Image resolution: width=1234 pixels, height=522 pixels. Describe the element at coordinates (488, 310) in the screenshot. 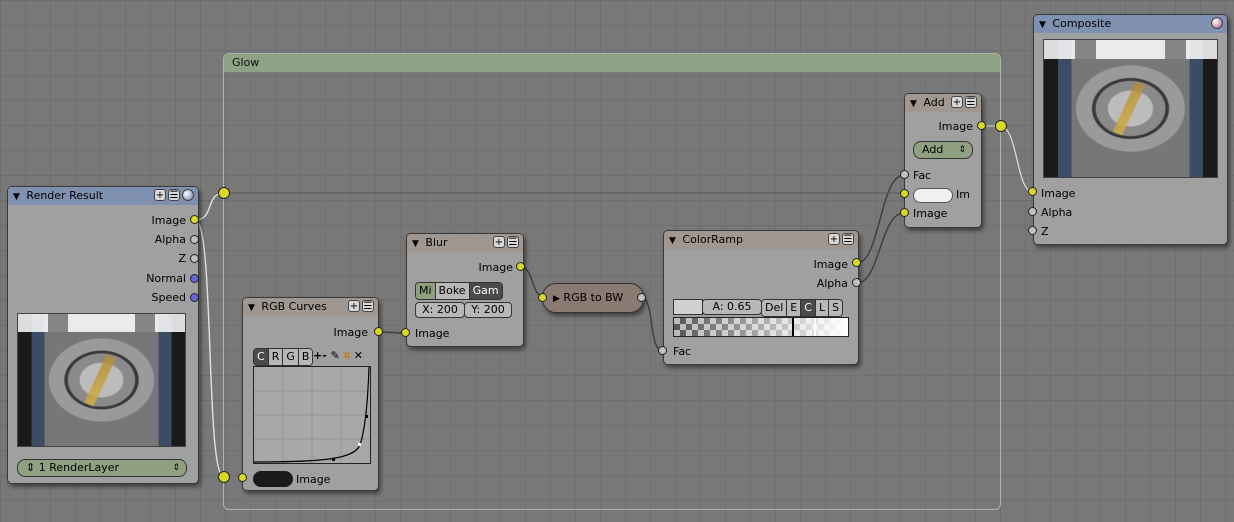

I see `size-y-field: Y: 200` at that location.